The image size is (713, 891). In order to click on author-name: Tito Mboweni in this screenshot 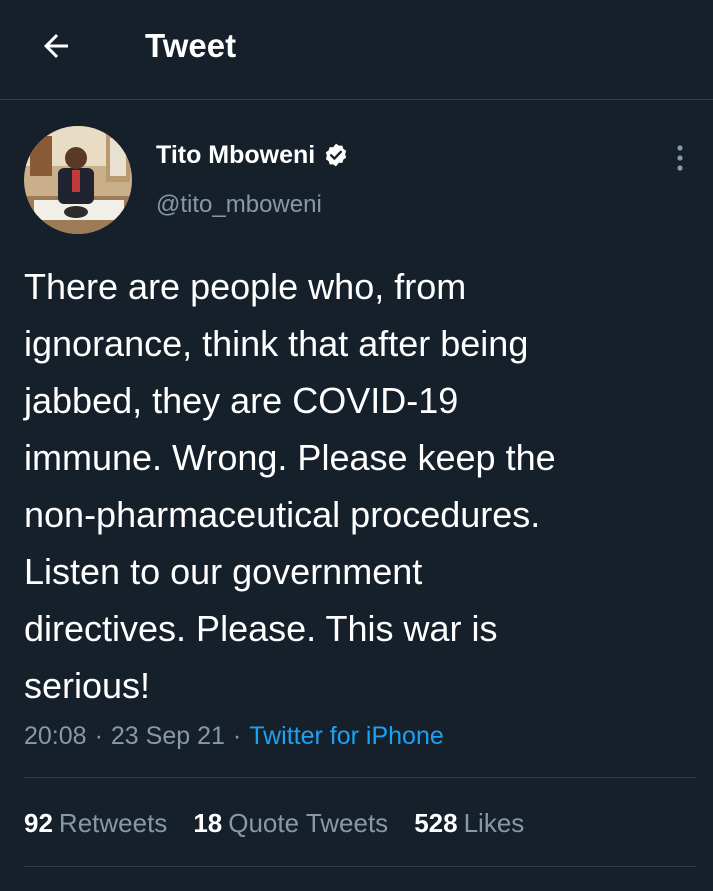, I will do `click(235, 155)`.